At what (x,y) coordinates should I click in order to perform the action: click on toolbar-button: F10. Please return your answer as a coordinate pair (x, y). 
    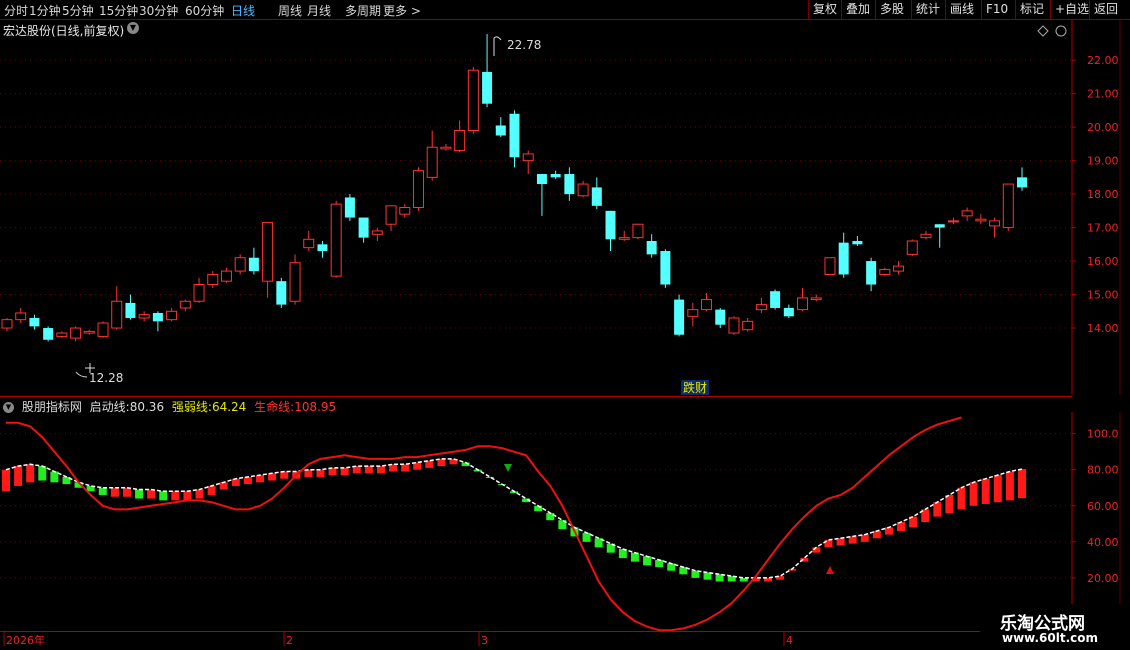
    Looking at the image, I should click on (996, 9).